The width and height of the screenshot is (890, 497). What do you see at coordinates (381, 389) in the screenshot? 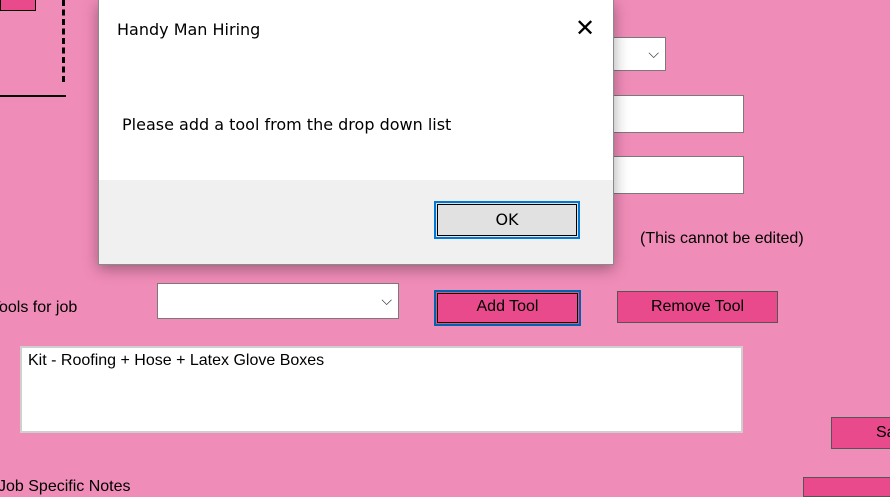
I see `tools-list: Kit - Roofing + Hose + Latex Glove Boxes` at bounding box center [381, 389].